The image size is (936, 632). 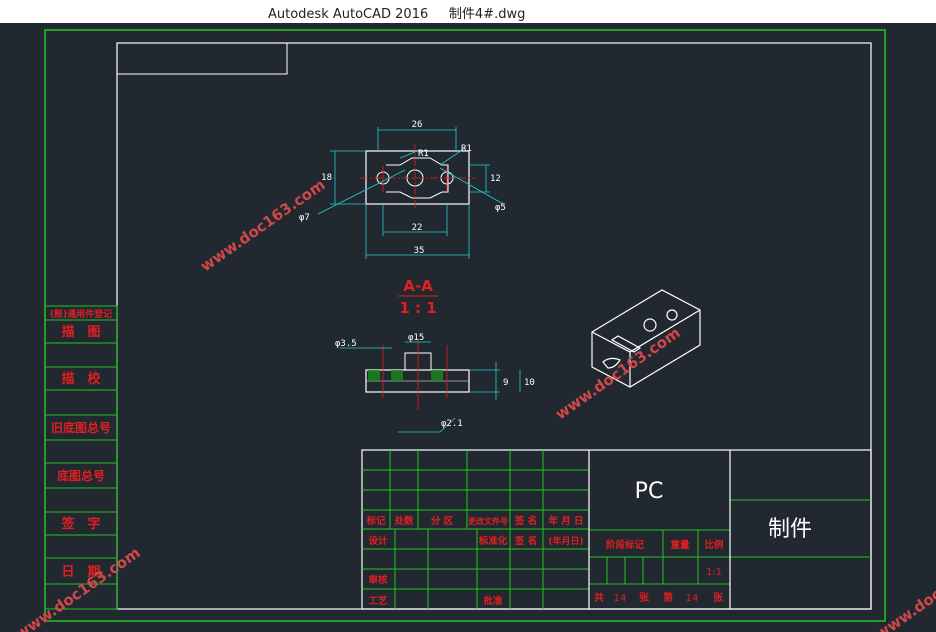 I want to click on col-header: 分 区, so click(x=442, y=521).